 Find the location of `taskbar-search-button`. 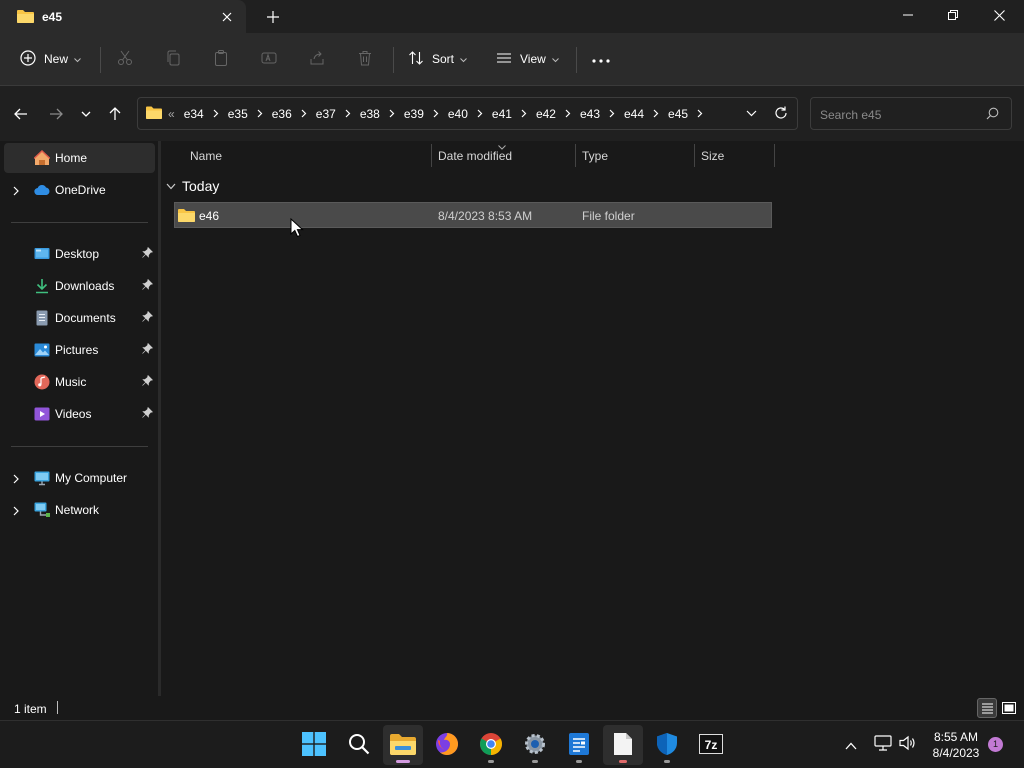

taskbar-search-button is located at coordinates (359, 745).